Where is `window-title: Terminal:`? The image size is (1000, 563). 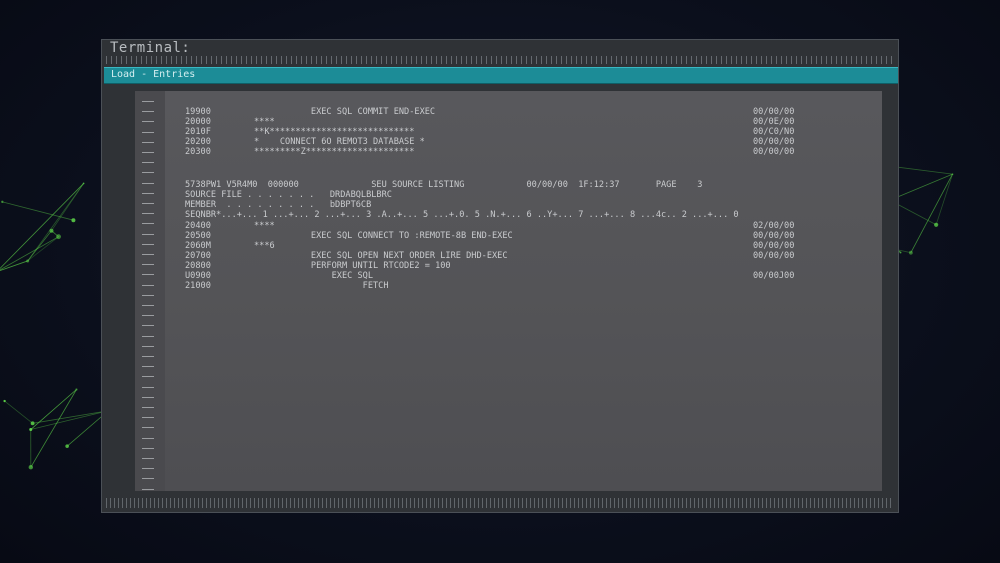 window-title: Terminal: is located at coordinates (150, 48).